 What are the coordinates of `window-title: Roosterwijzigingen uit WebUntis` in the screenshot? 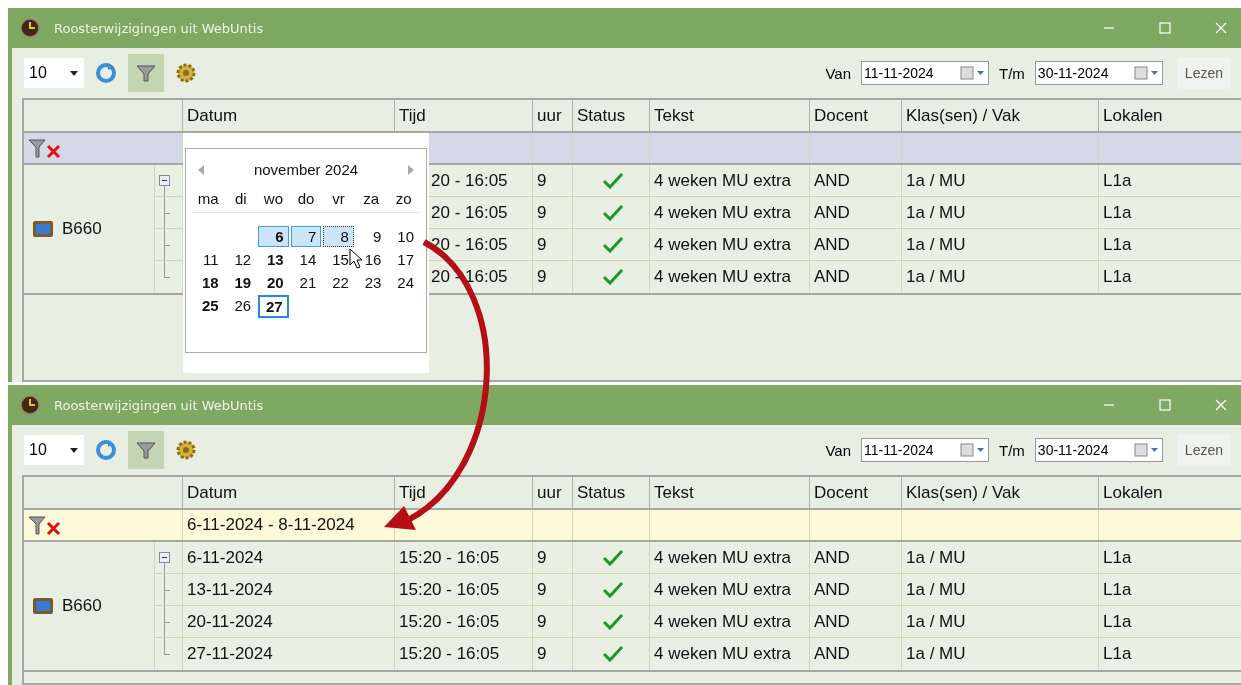 It's located at (159, 28).